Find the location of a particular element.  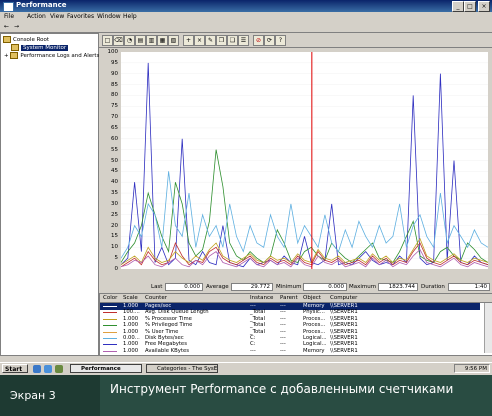

col-counter: Counter is located at coordinates (156, 298).